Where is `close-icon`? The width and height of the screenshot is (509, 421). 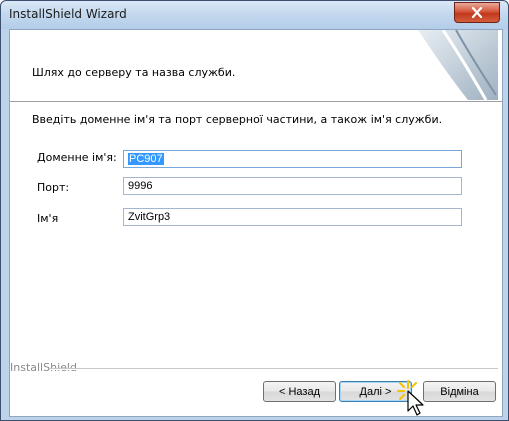
close-icon is located at coordinates (477, 12).